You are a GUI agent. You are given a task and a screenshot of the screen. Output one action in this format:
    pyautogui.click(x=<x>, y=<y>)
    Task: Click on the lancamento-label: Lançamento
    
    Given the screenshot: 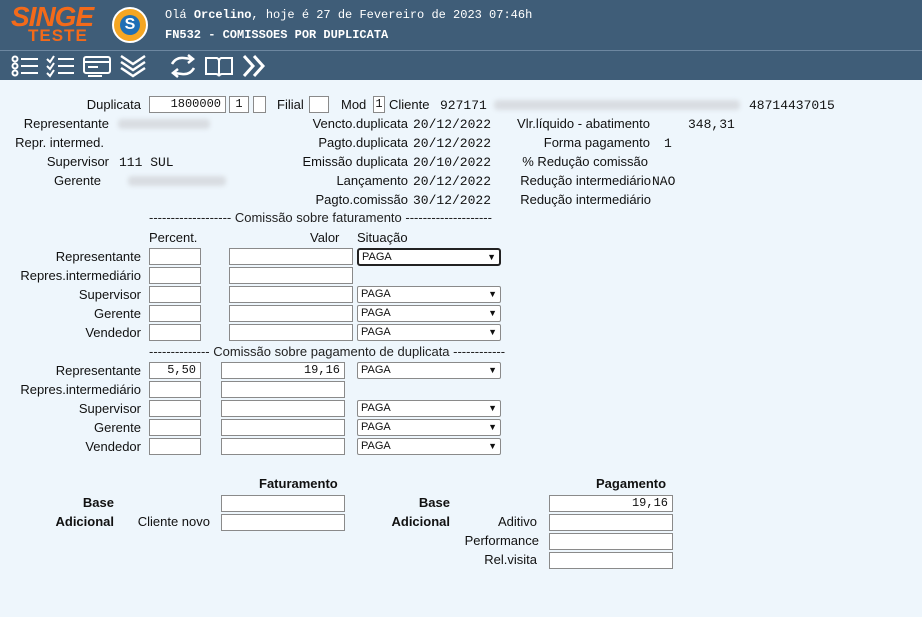 What is the action you would take?
    pyautogui.click(x=372, y=180)
    